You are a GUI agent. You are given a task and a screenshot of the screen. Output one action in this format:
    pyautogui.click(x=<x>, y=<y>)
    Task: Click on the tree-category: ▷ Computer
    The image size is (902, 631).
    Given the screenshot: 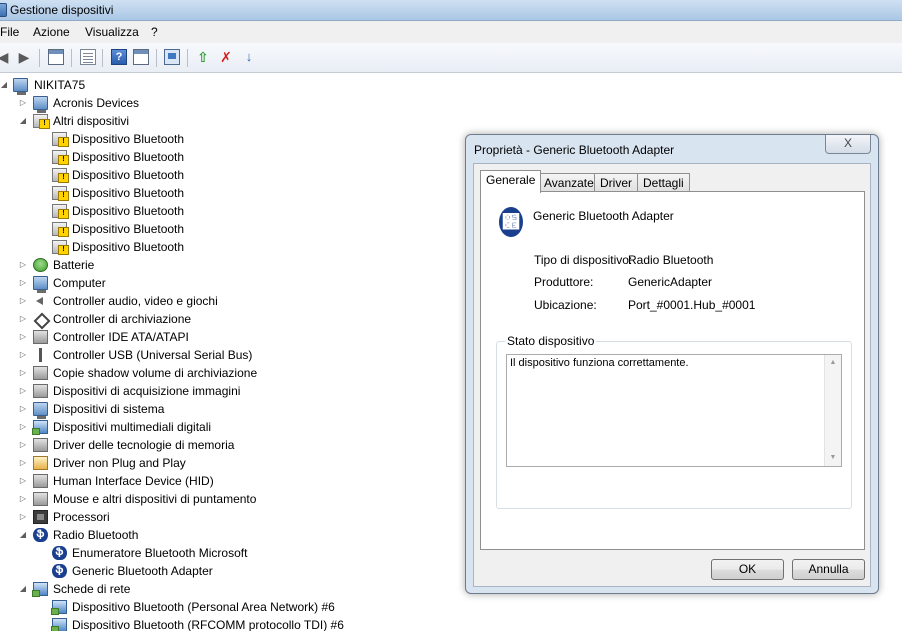 What is the action you would take?
    pyautogui.click(x=230, y=283)
    